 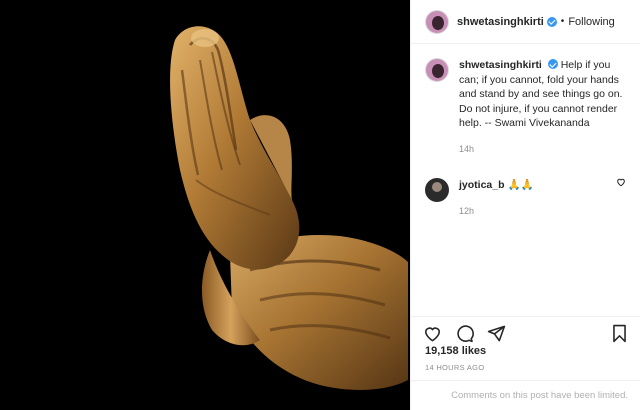 I want to click on commenter-avatar, so click(x=437, y=190).